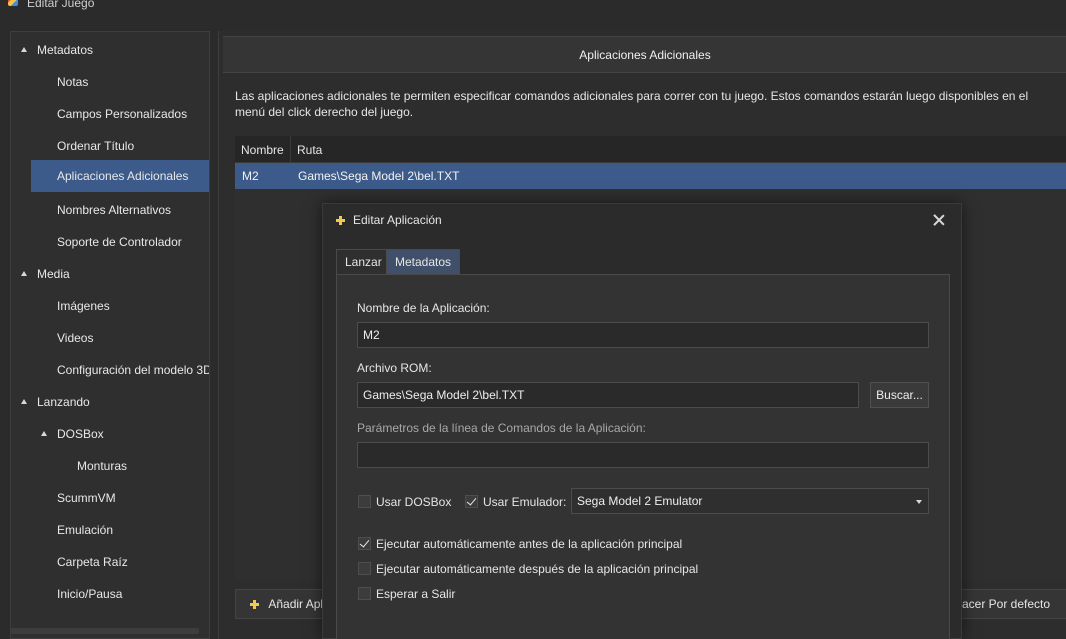 This screenshot has height=639, width=1066. I want to click on use-emulator-label: Usar Emulador:, so click(524, 502).